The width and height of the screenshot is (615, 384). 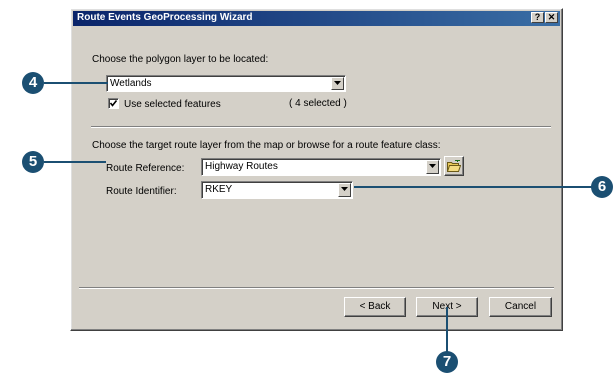 What do you see at coordinates (33, 83) in the screenshot?
I see `callout-4: 4` at bounding box center [33, 83].